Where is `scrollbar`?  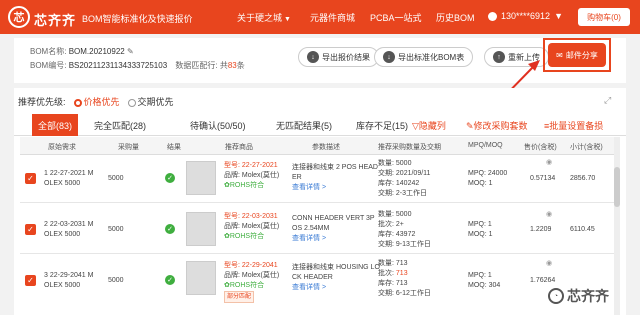
scrollbar is located at coordinates (617, 226).